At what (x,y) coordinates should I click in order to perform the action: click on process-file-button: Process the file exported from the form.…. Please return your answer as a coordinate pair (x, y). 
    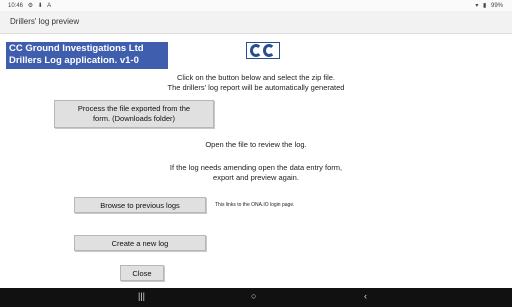
    Looking at the image, I should click on (134, 114).